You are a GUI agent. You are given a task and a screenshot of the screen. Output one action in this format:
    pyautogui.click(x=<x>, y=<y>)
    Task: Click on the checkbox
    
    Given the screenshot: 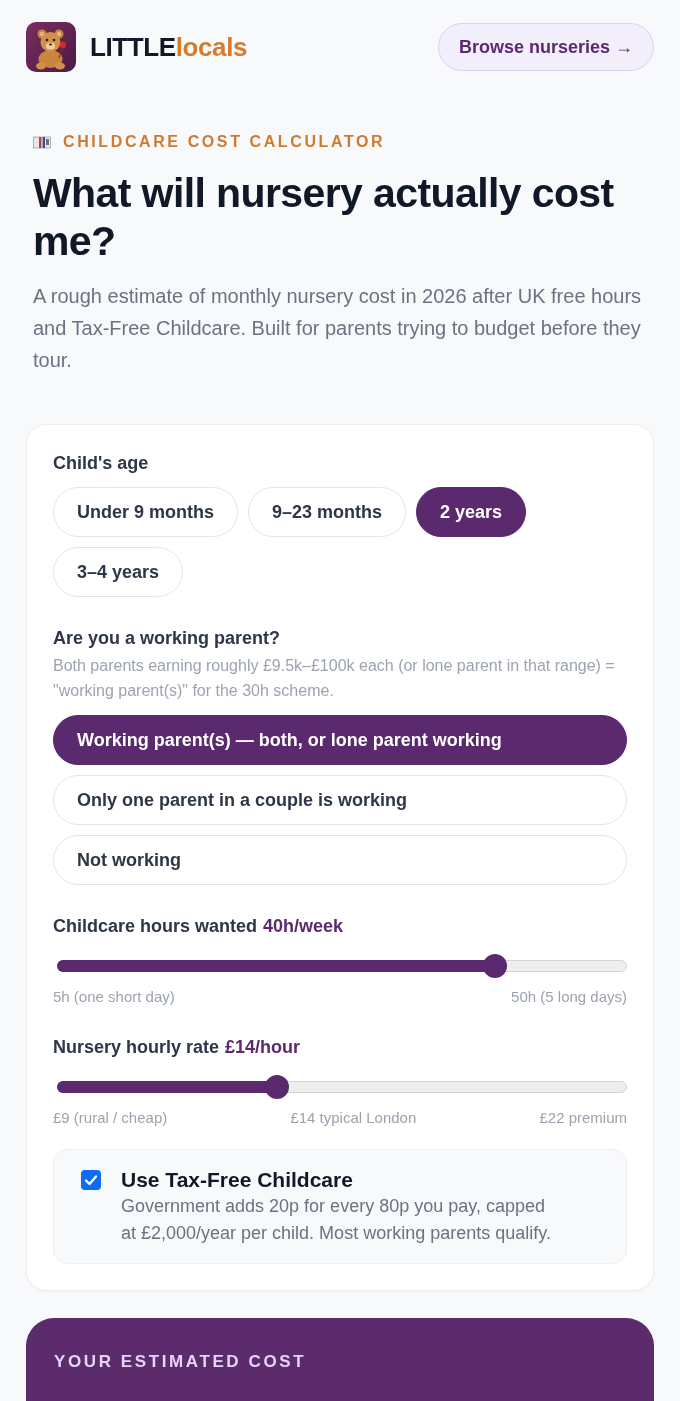 What is the action you would take?
    pyautogui.click(x=91, y=1180)
    